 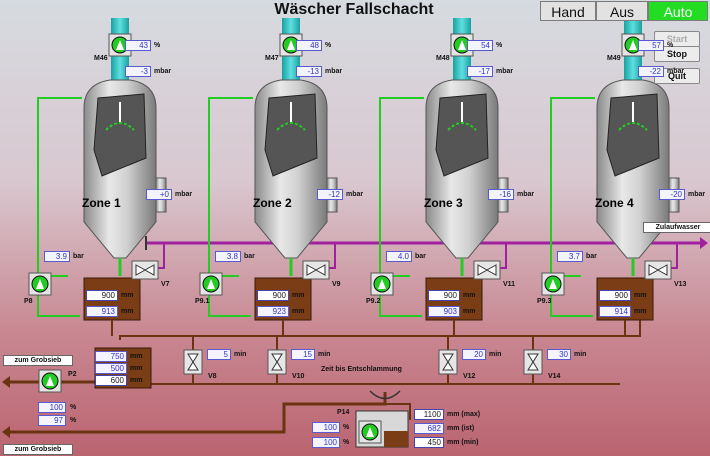 What do you see at coordinates (544, 301) in the screenshot?
I see `pump-label-4: P9.3` at bounding box center [544, 301].